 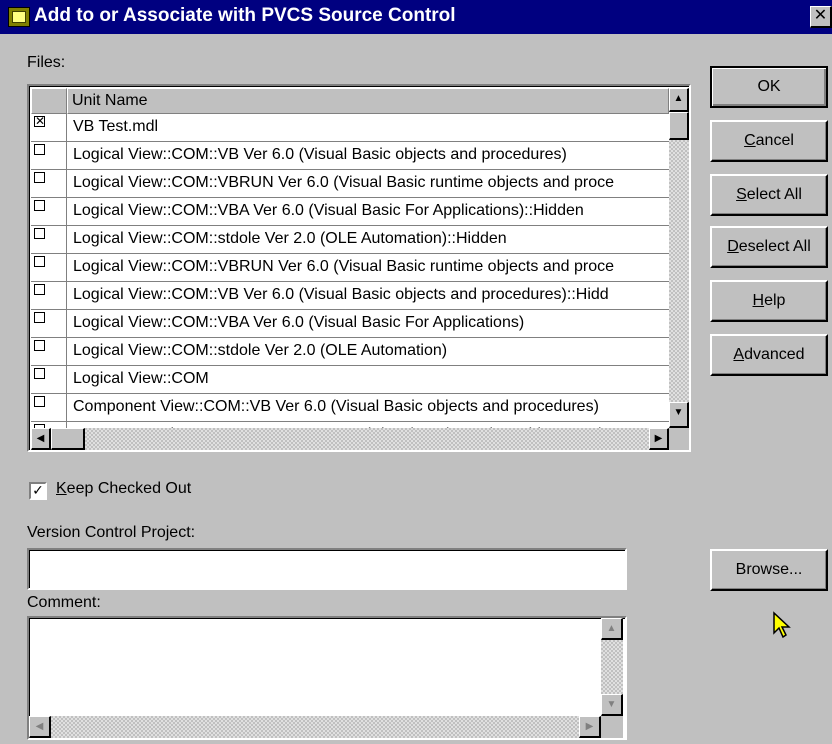 I want to click on comment-scroll-left: ◀, so click(x=40, y=727).